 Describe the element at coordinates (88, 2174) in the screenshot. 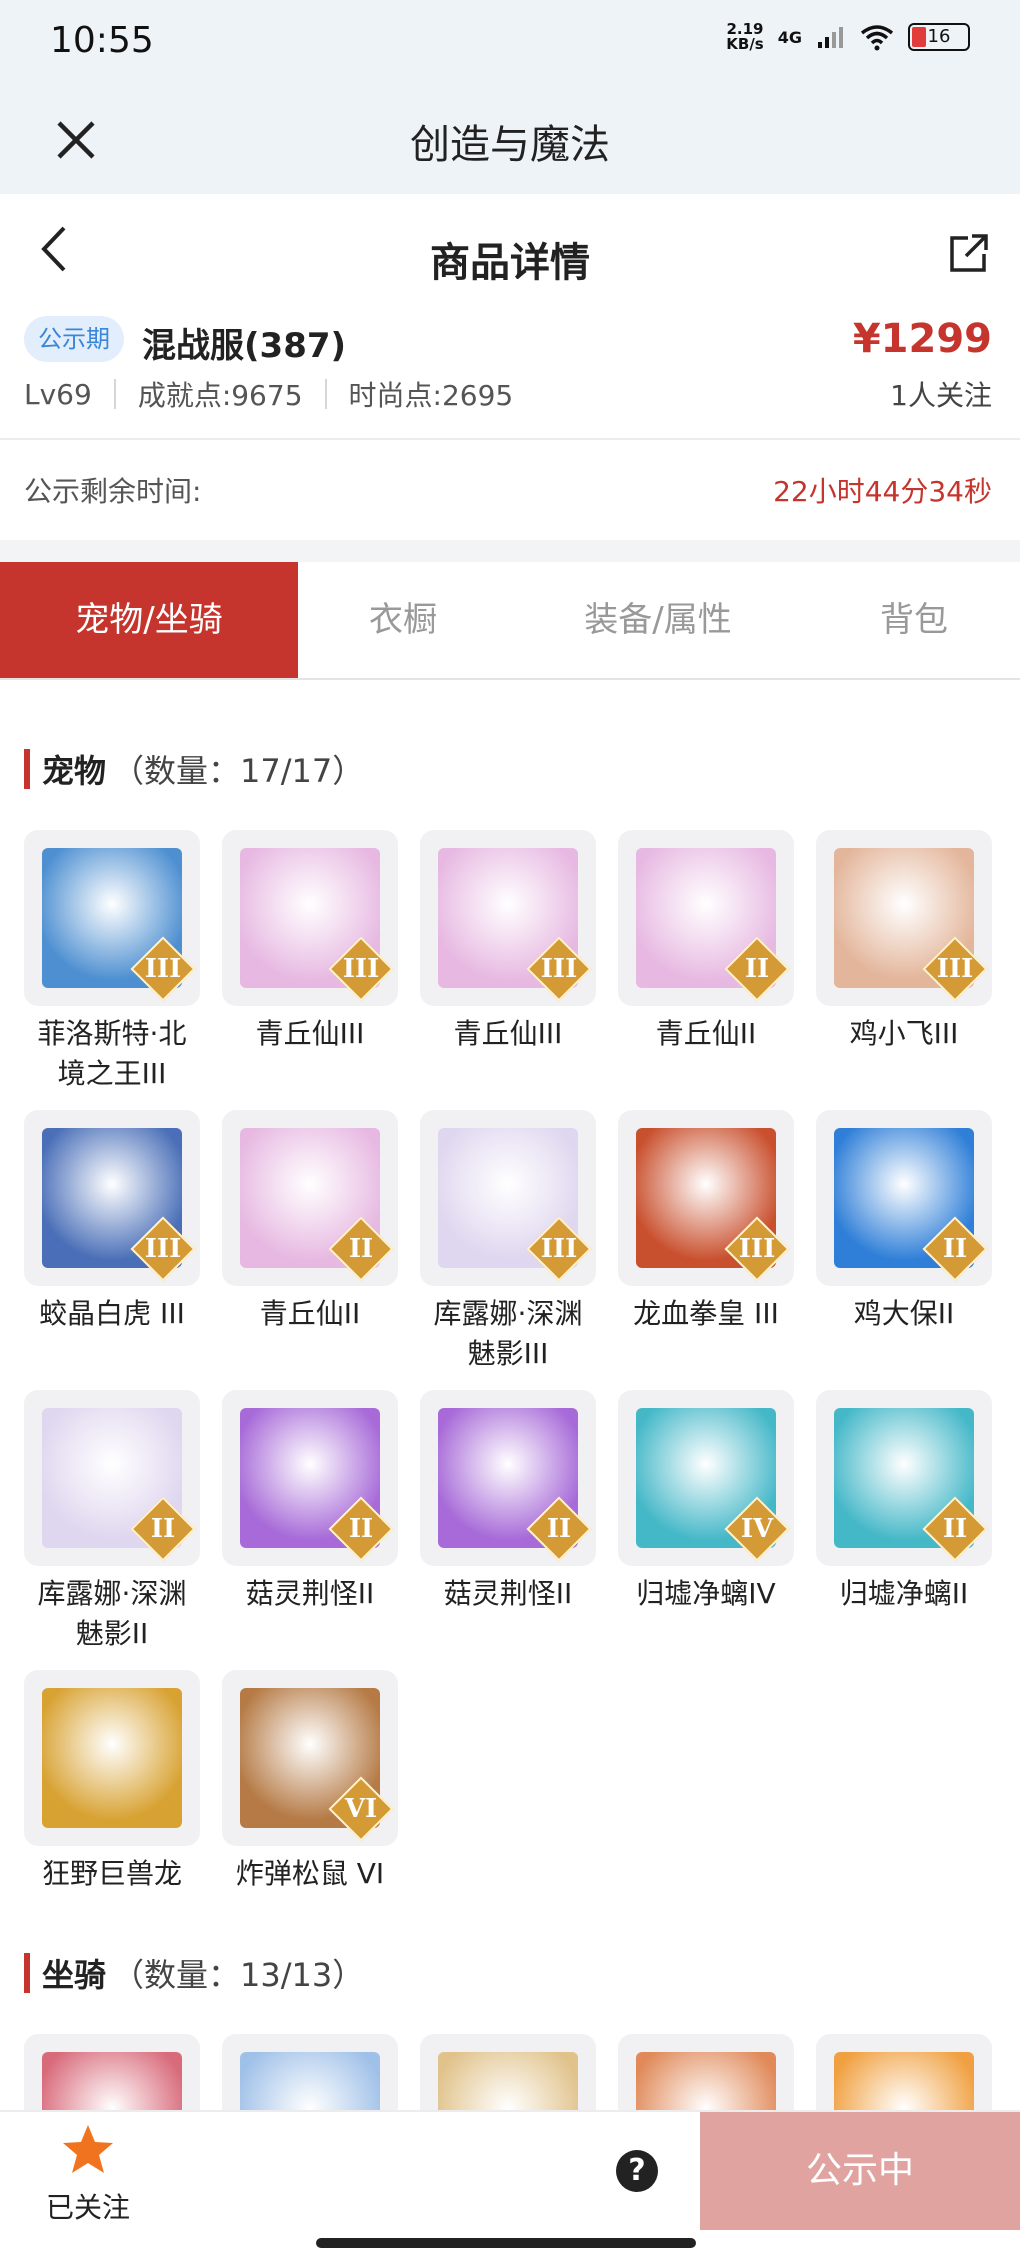

I see `follow-button: 已关注` at that location.